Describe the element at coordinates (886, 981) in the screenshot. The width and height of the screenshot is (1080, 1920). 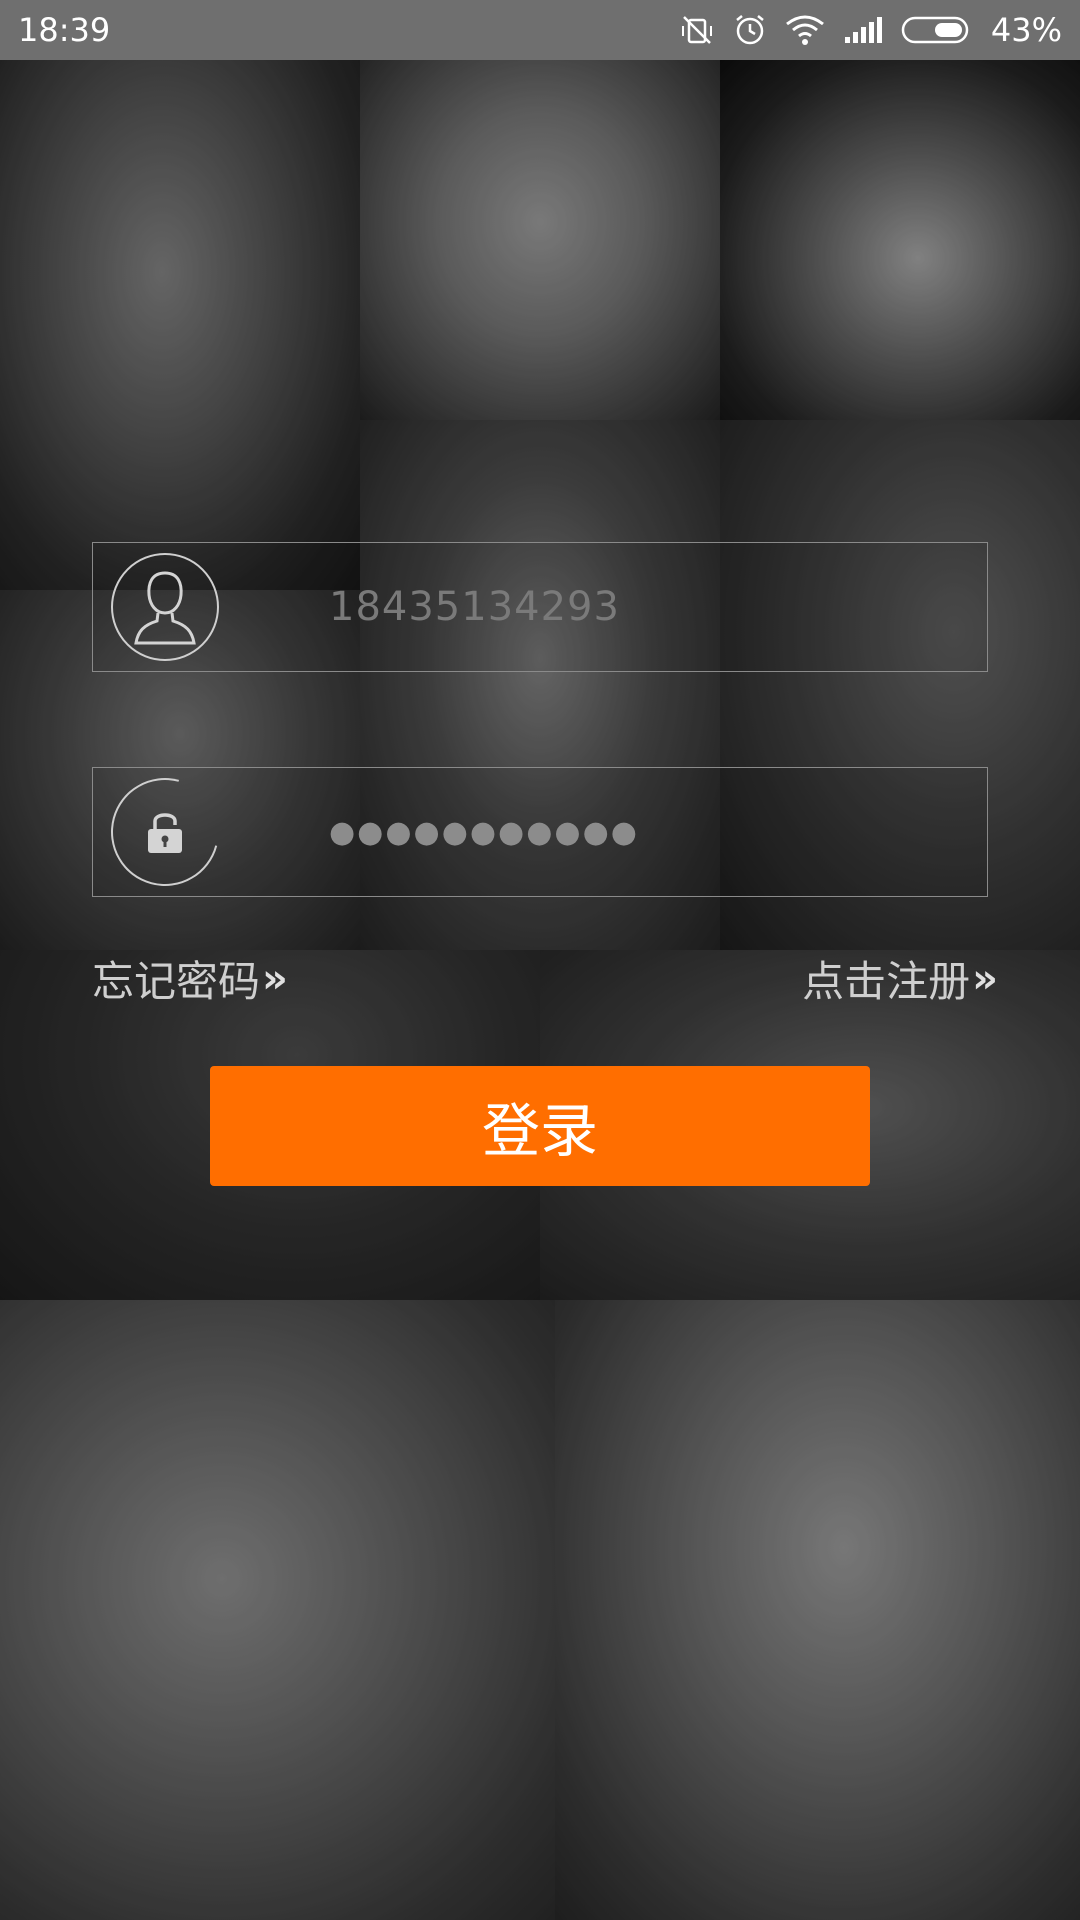
I see `register-label: 点击注册` at that location.